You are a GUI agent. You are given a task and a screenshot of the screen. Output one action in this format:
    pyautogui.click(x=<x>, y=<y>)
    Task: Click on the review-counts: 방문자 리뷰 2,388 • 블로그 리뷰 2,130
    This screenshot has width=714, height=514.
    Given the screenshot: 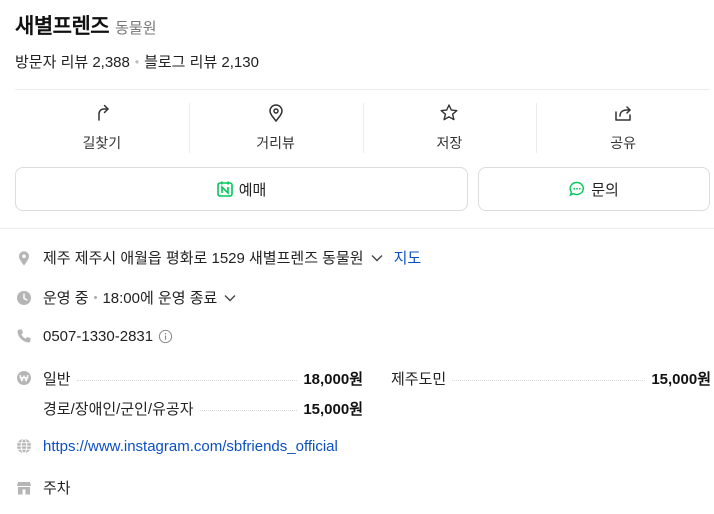 What is the action you would take?
    pyautogui.click(x=137, y=61)
    